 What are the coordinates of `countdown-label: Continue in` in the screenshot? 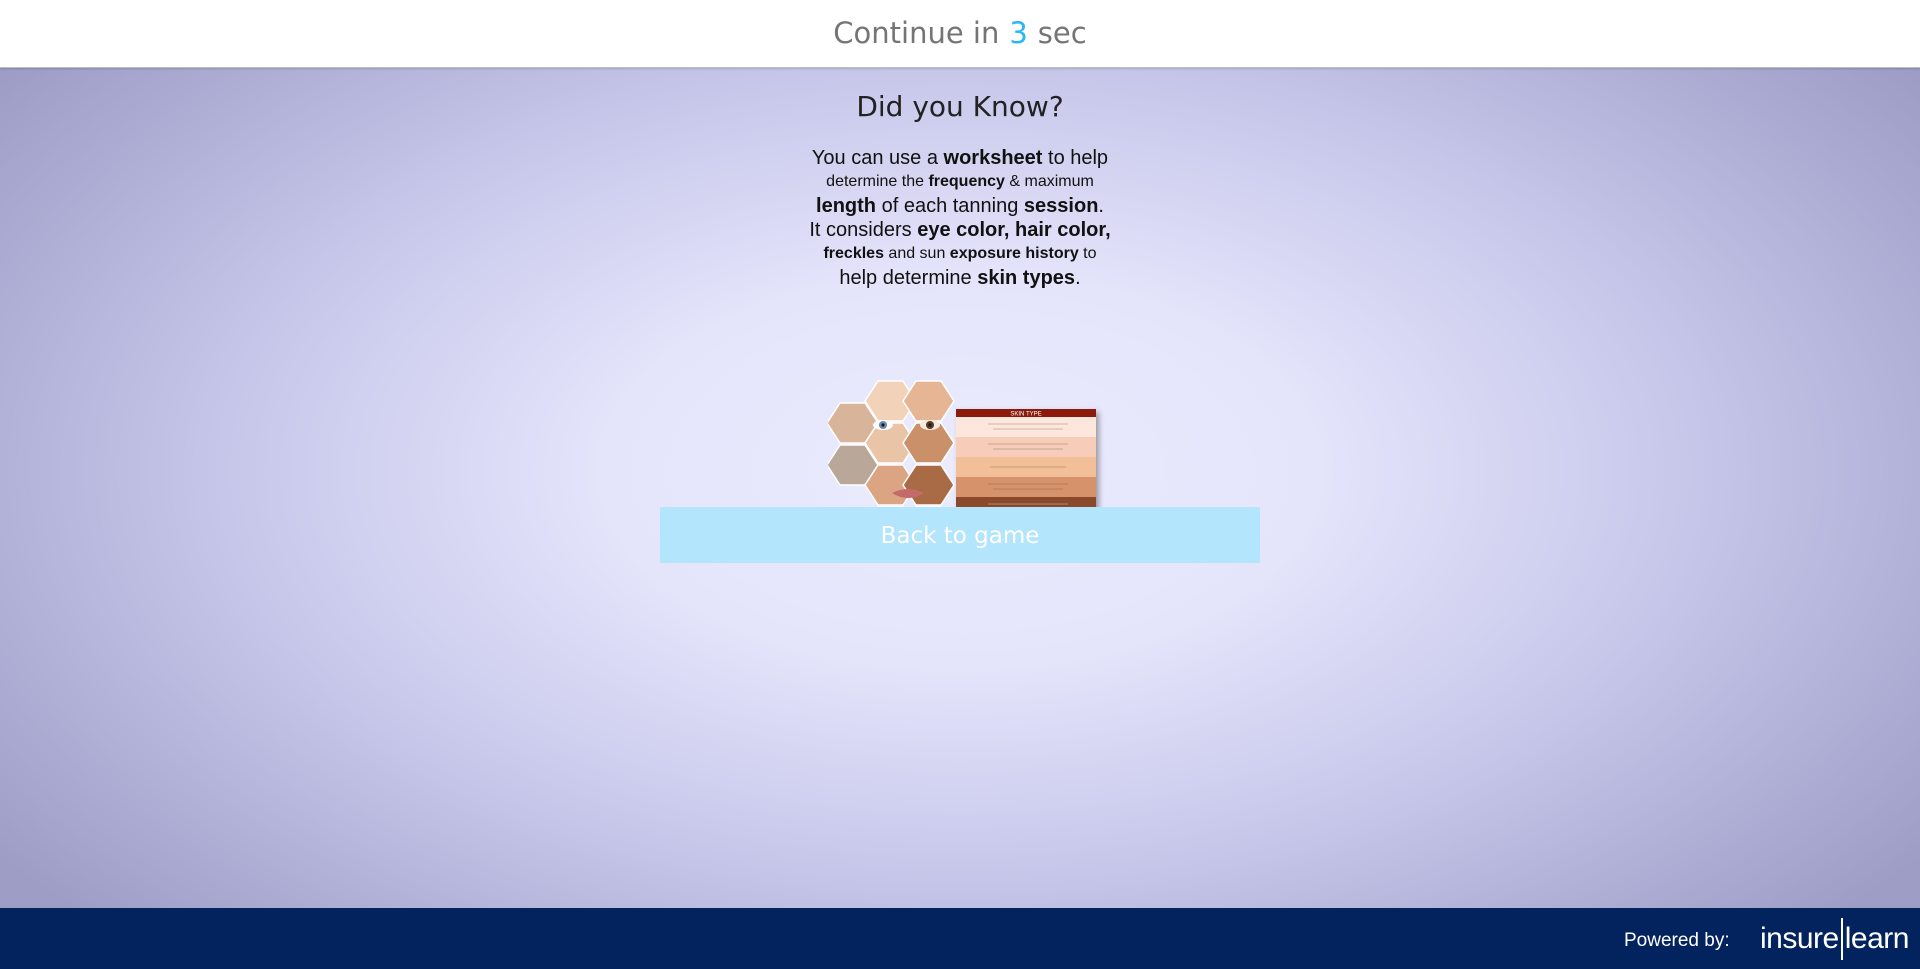 It's located at (916, 33).